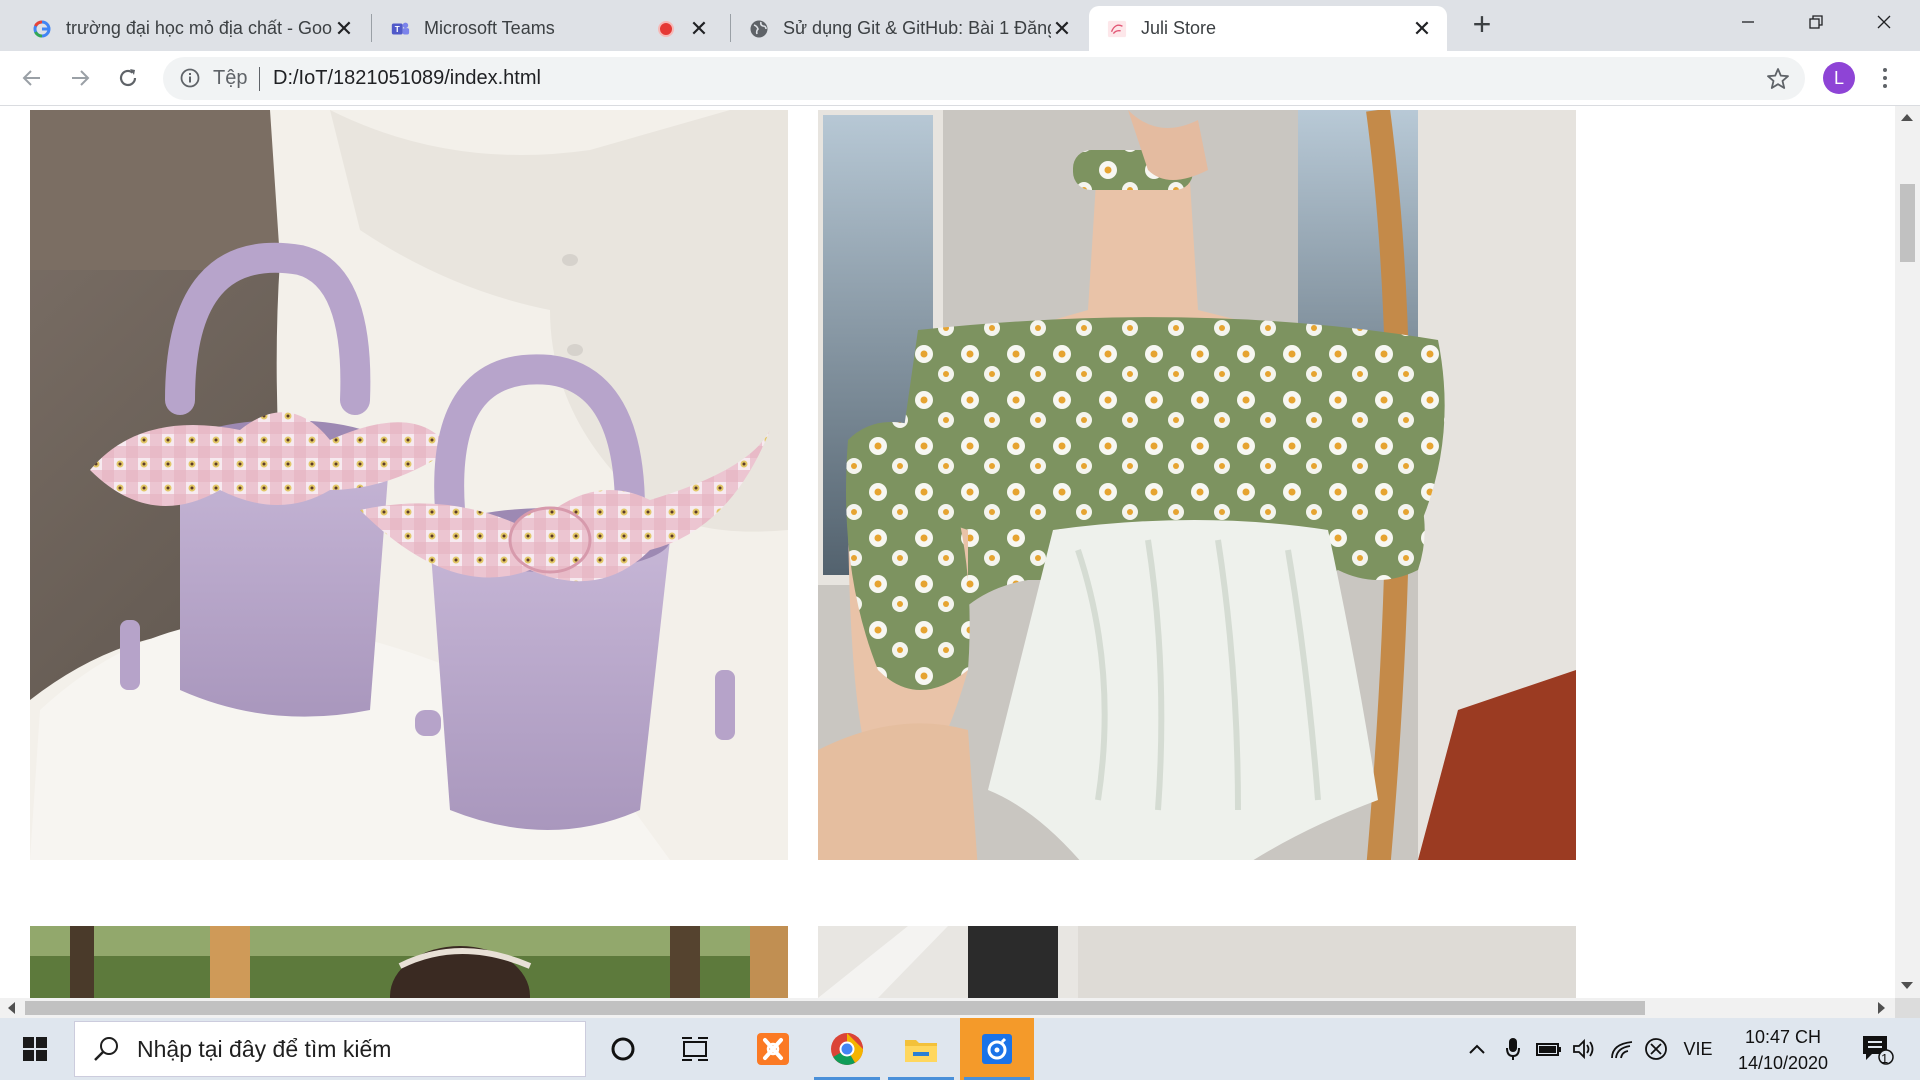  I want to click on tray-status, so click(1656, 1049).